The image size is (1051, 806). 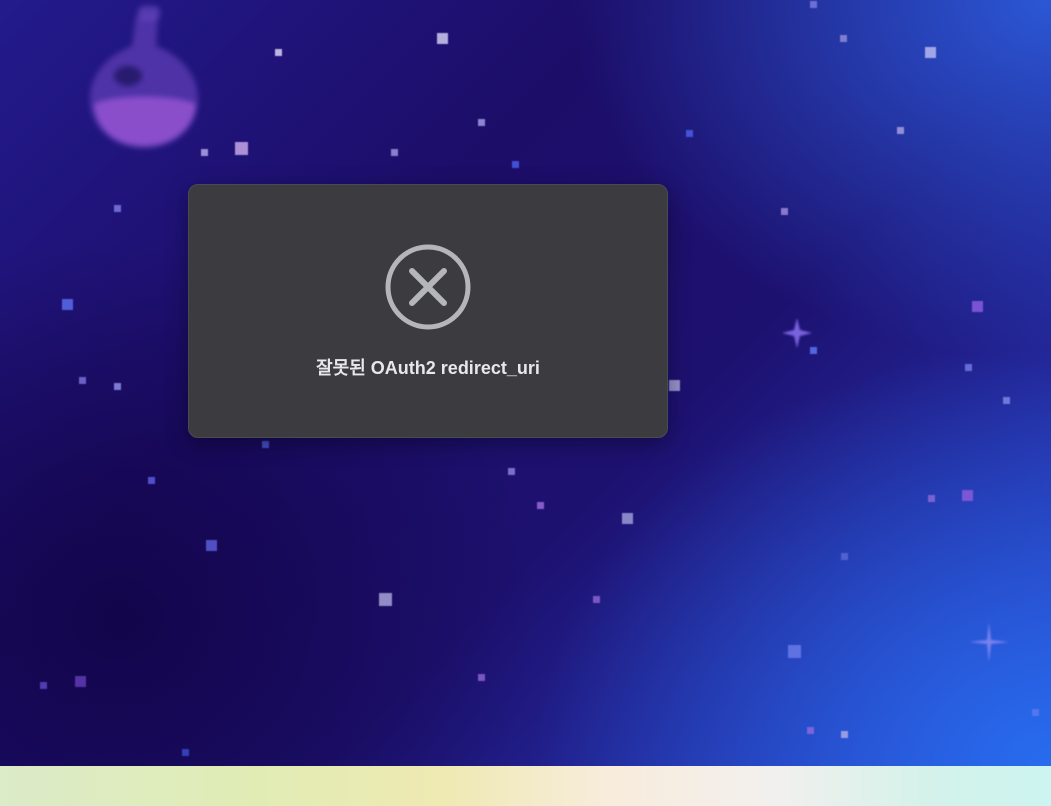 I want to click on error-message: 잘못된 OAuth2 redirect_uri, so click(x=428, y=368).